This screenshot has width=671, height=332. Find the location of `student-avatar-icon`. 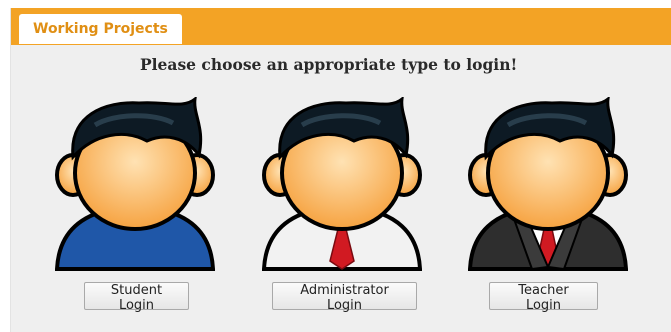

student-avatar-icon is located at coordinates (135, 184).